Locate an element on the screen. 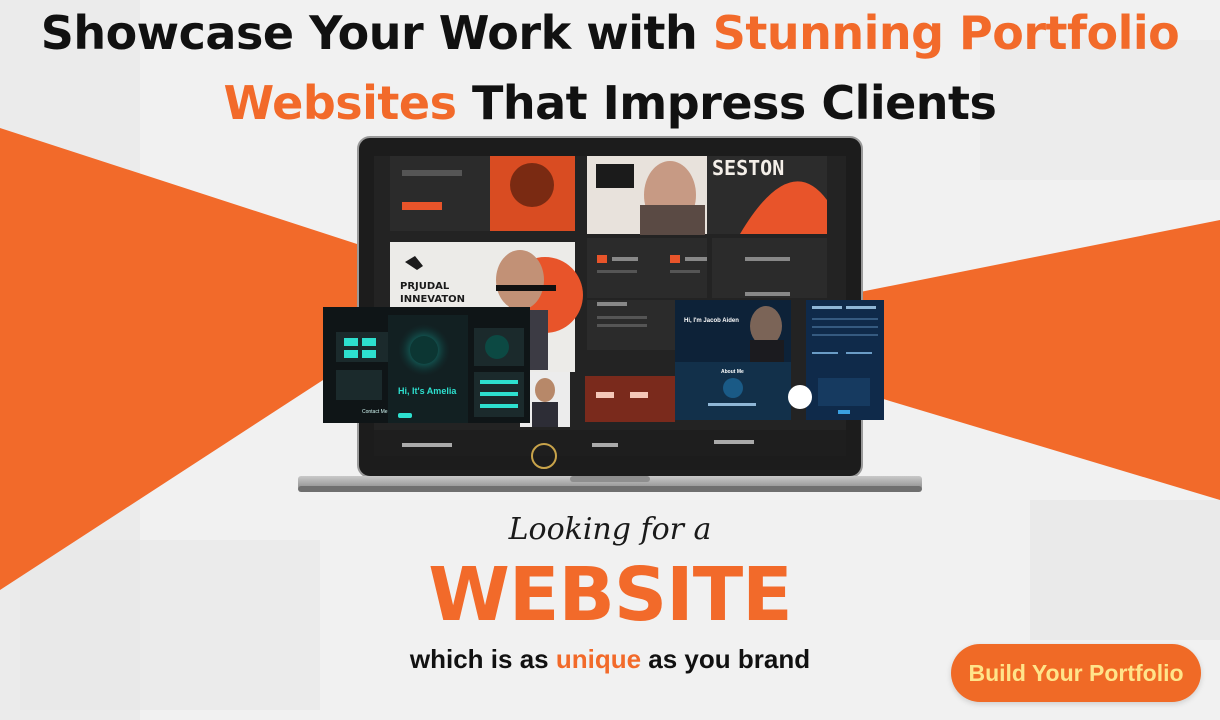  looking-for-text: Looking for a is located at coordinates (610, 529).